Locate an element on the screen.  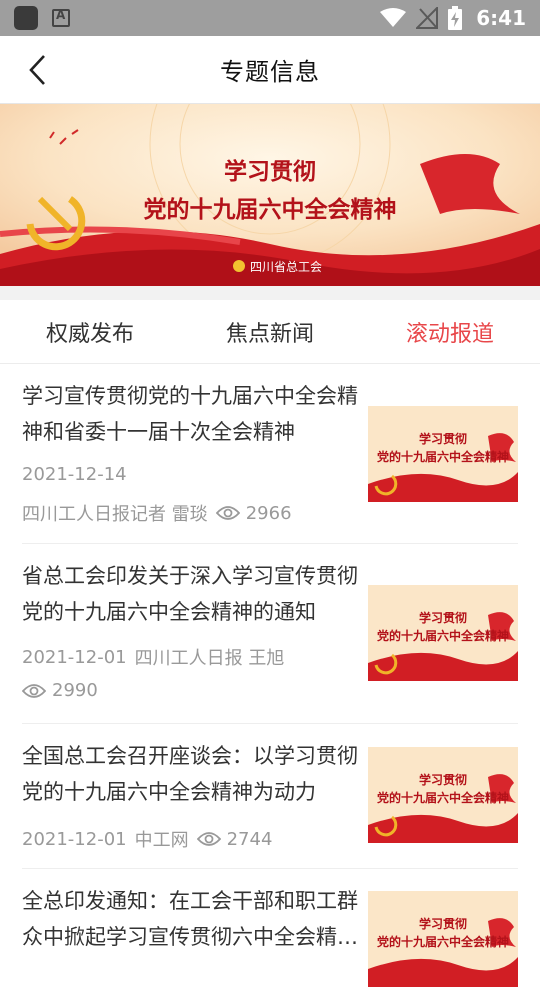
status-right: 6:41 is located at coordinates (453, 18).